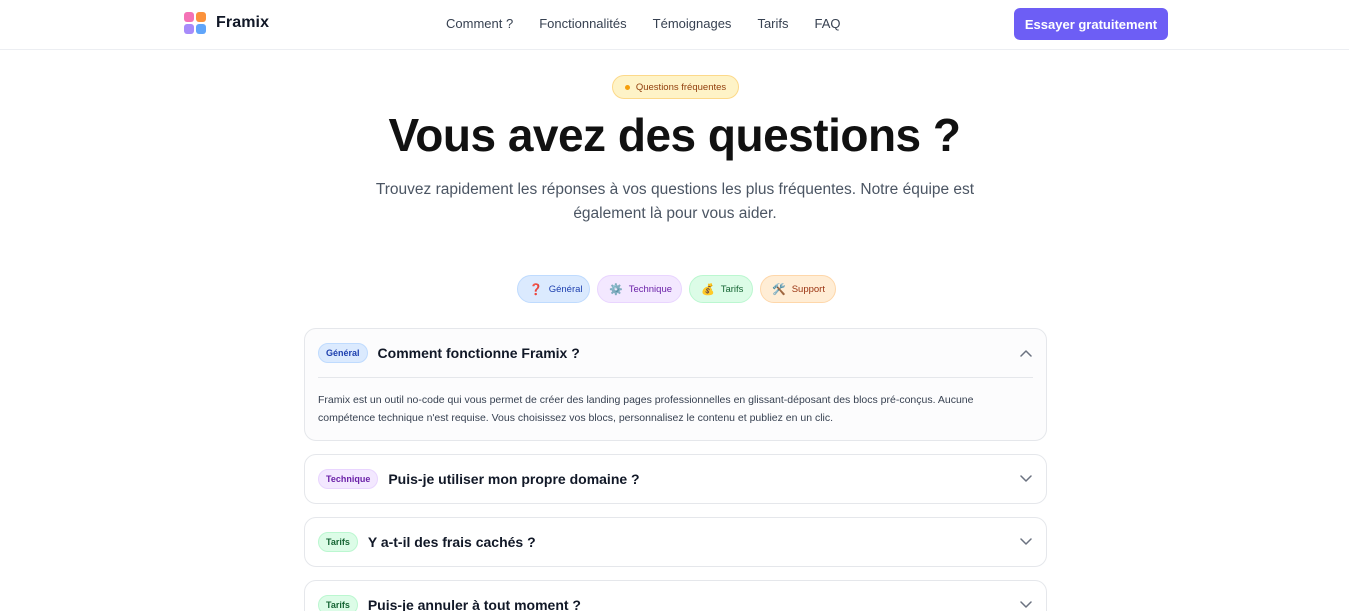  I want to click on faq-item: Tarifs Puis-je annuler à tout moment ?, so click(675, 595).